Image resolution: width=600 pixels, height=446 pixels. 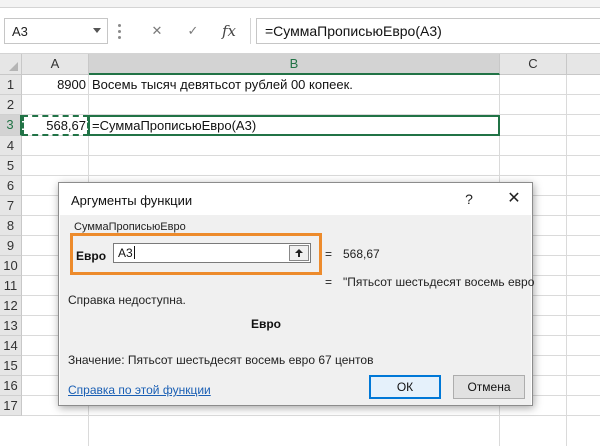 What do you see at coordinates (353, 31) in the screenshot?
I see `formula-text: =СуммаПрописьюЕвро(A3)` at bounding box center [353, 31].